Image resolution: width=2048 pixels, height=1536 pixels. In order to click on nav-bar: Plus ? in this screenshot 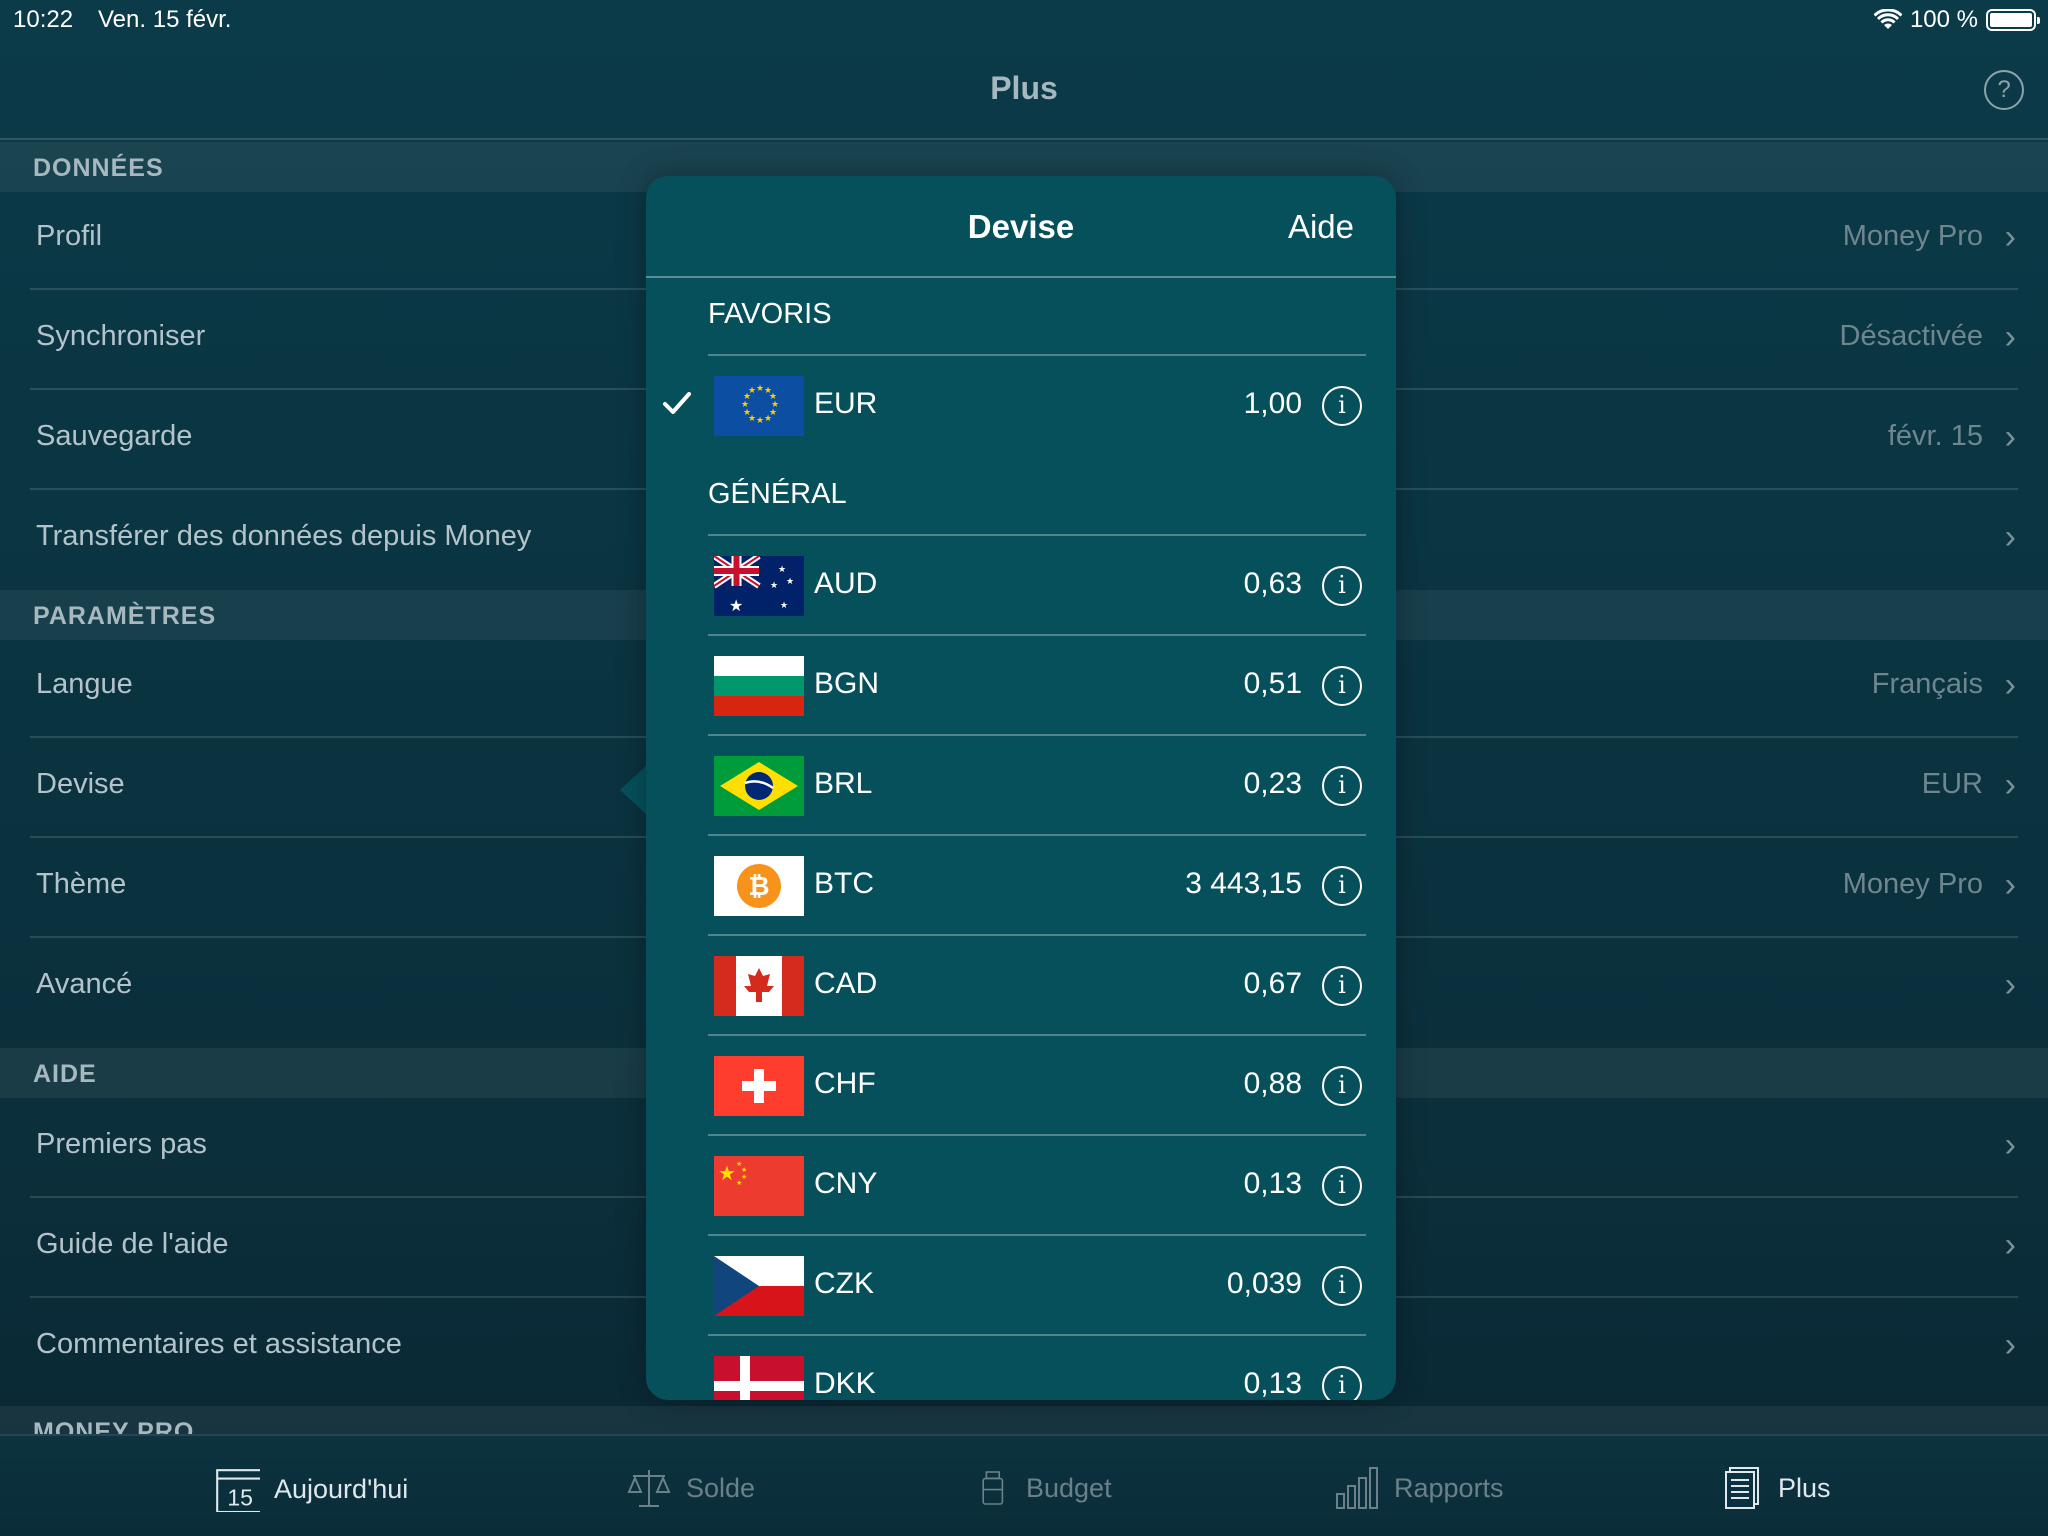, I will do `click(1024, 90)`.